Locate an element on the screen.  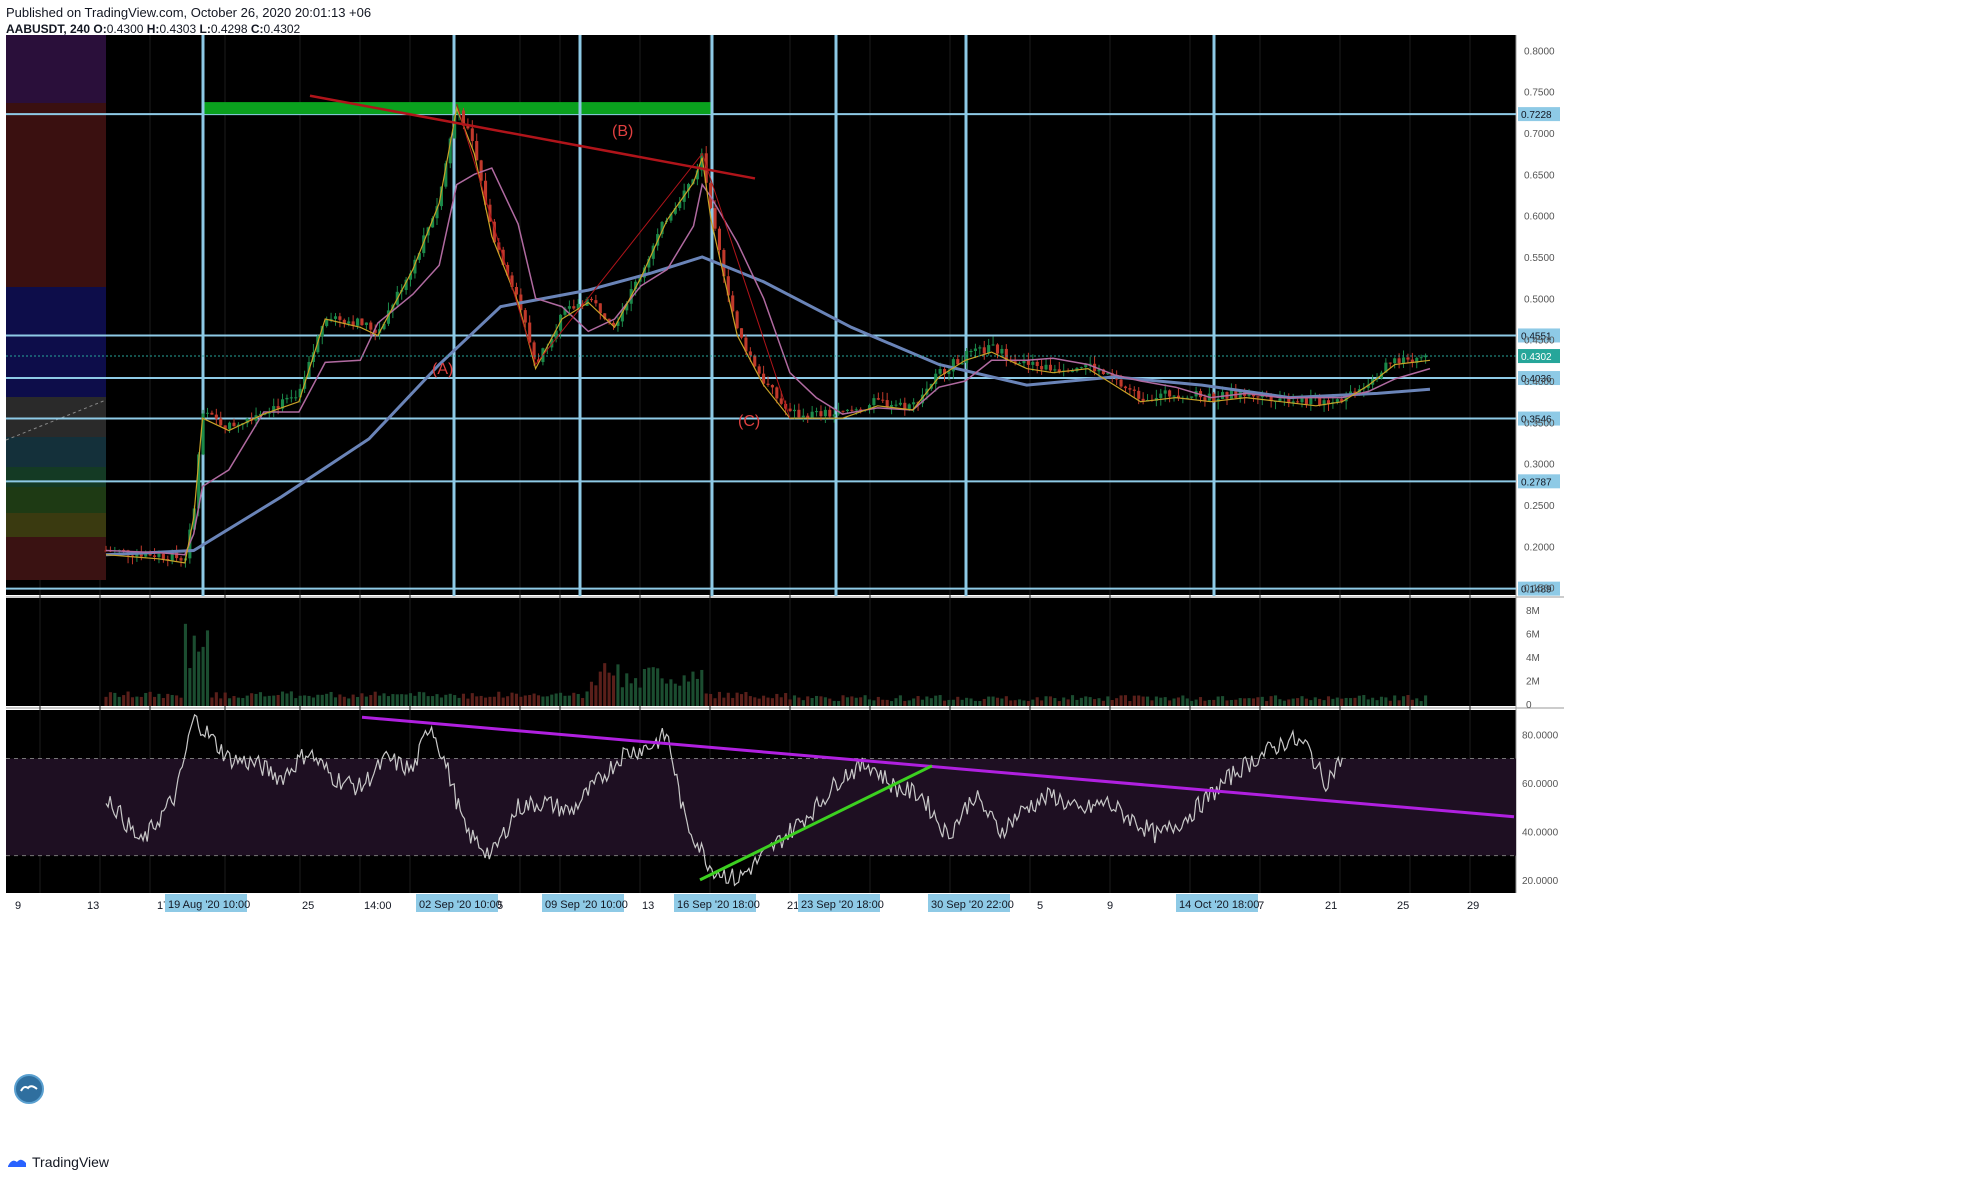
footer: TradingView is located at coordinates (57, 1162).